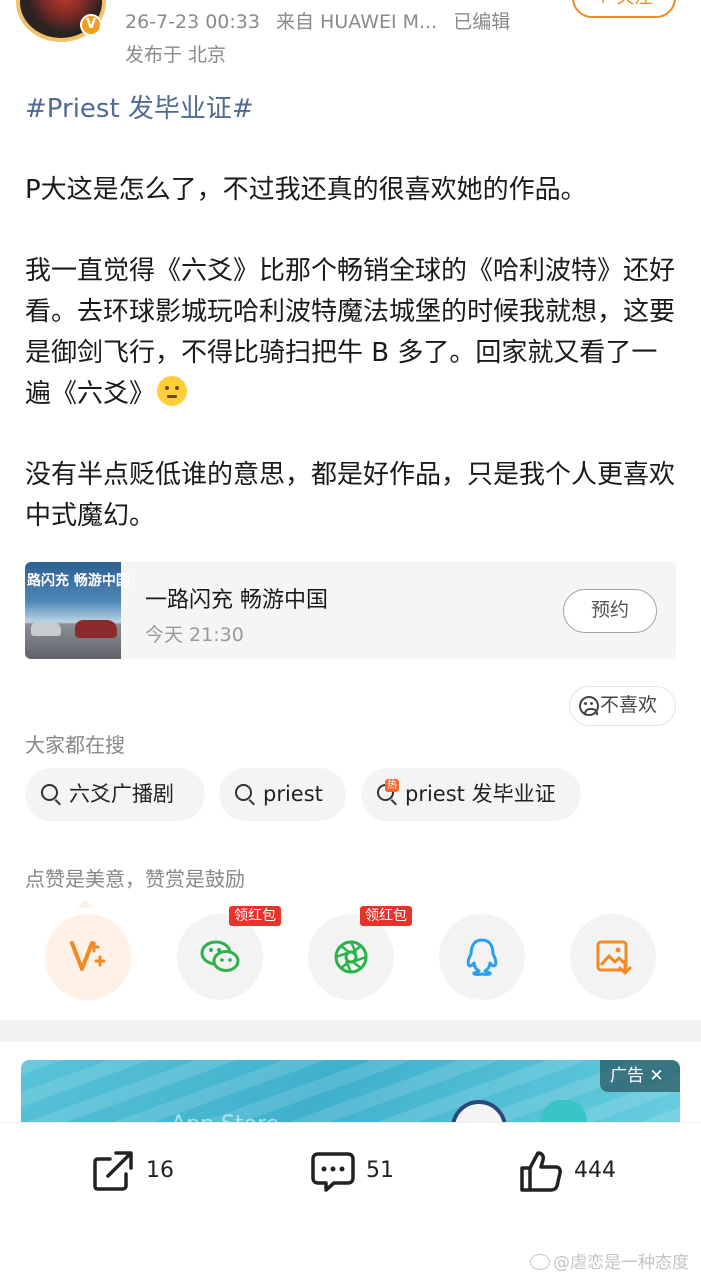 The image size is (701, 1280). What do you see at coordinates (135, 879) in the screenshot?
I see `reward-section-title: 点赞是美意，赞赏是鼓励` at bounding box center [135, 879].